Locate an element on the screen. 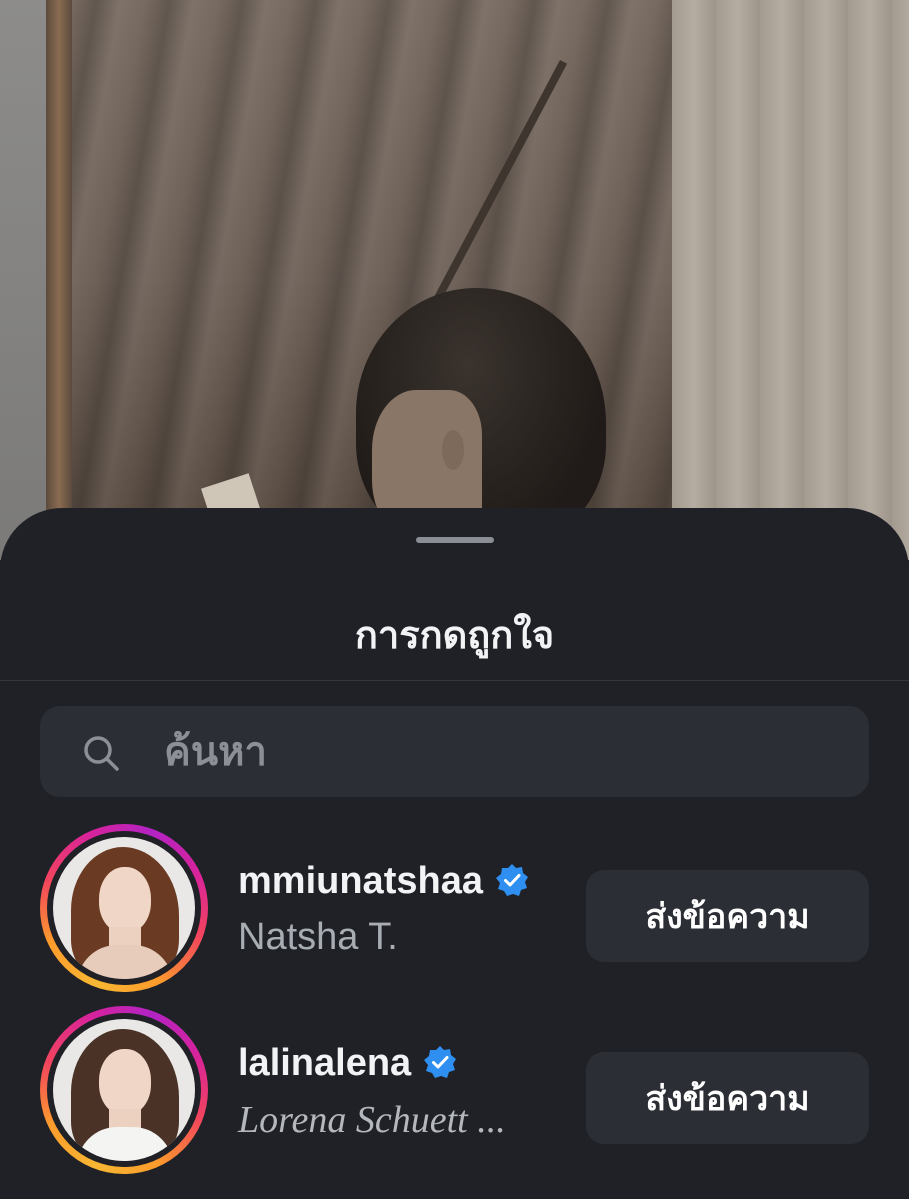 This screenshot has height=1199, width=909. username: mmiunatshaa is located at coordinates (383, 881).